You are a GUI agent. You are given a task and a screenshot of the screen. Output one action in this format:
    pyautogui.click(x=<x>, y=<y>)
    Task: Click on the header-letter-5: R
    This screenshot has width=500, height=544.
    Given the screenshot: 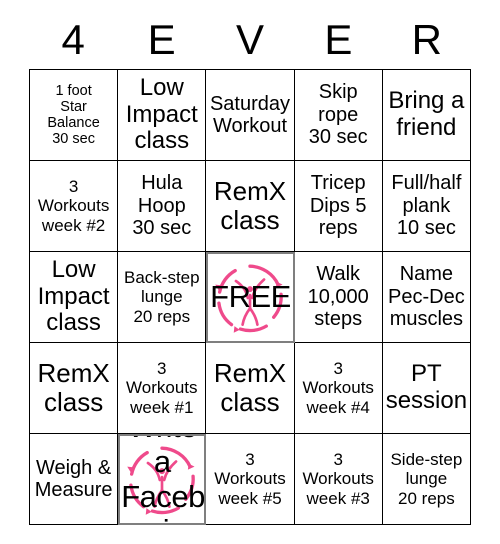 What is the action you would take?
    pyautogui.click(x=426, y=39)
    